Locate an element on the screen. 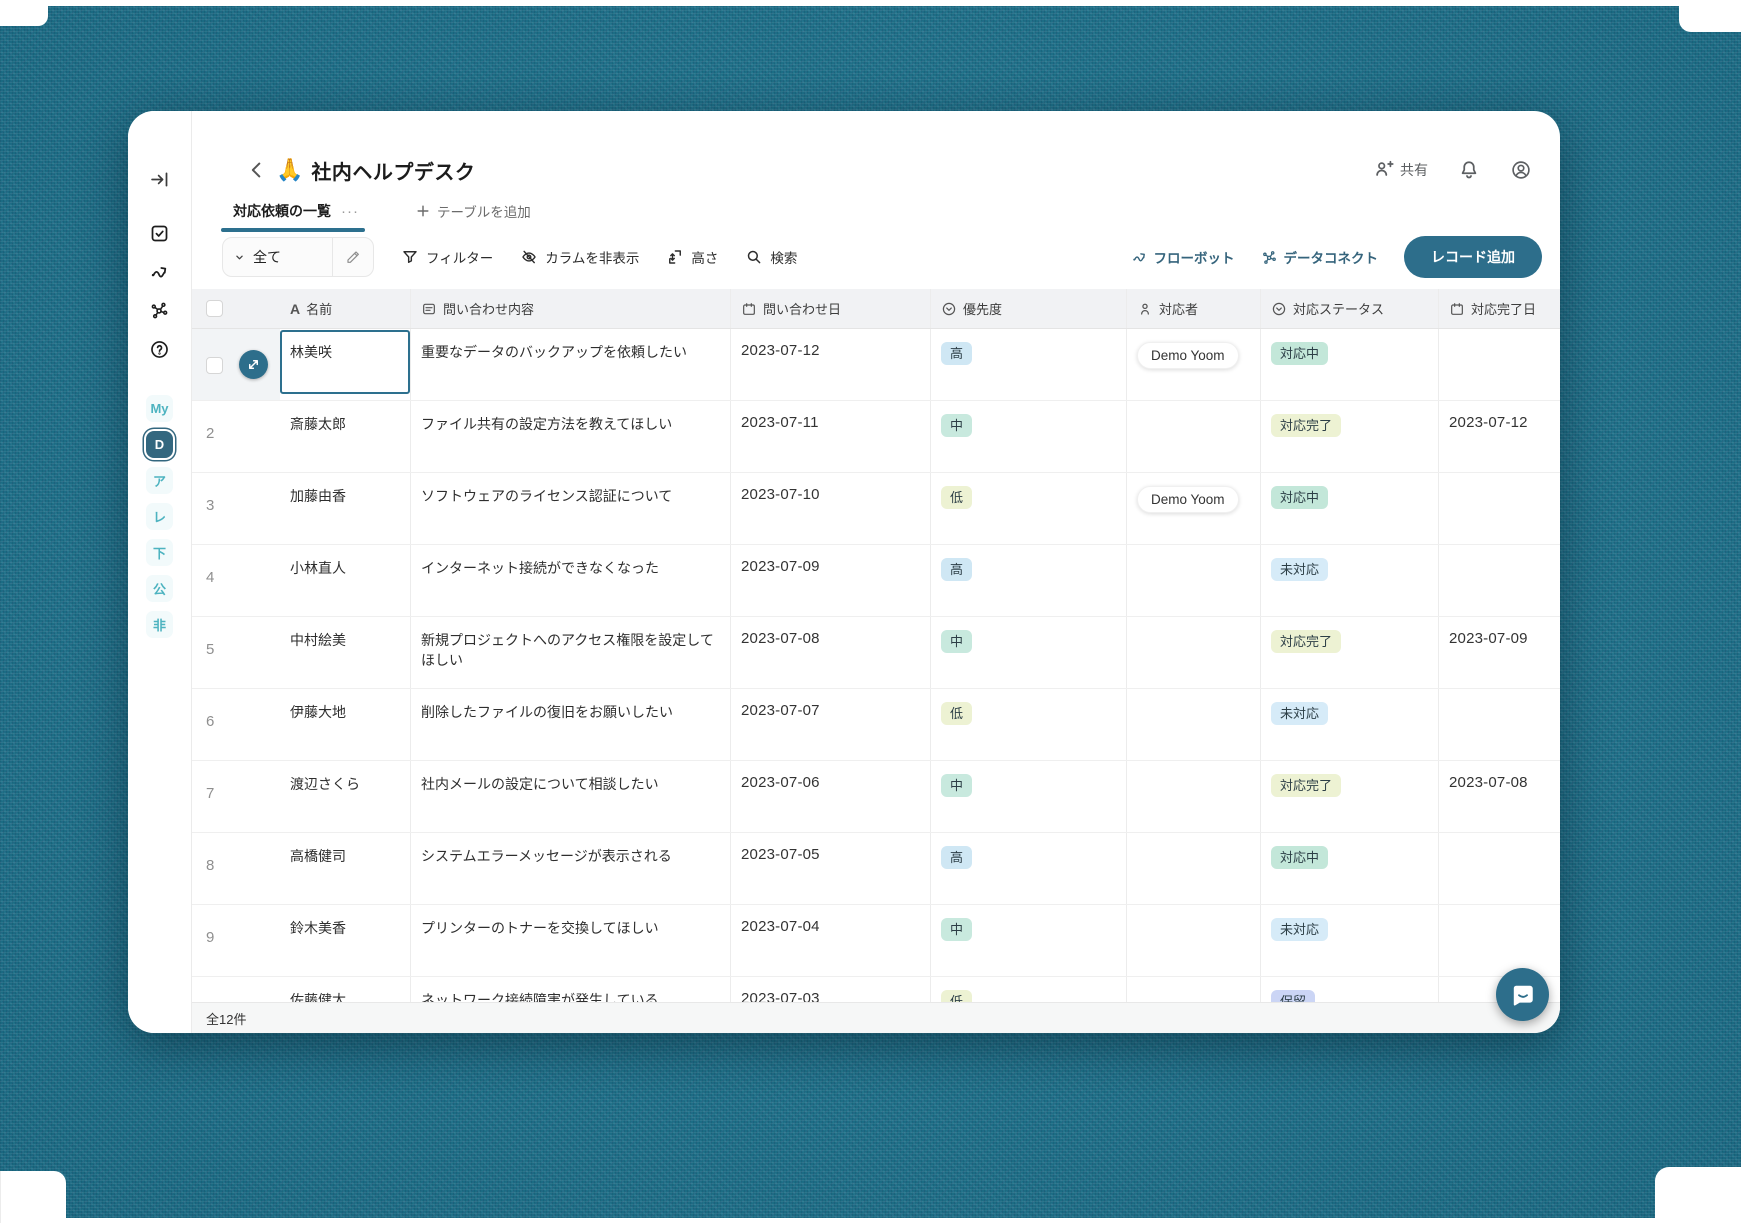  expand-record-button is located at coordinates (253, 364).